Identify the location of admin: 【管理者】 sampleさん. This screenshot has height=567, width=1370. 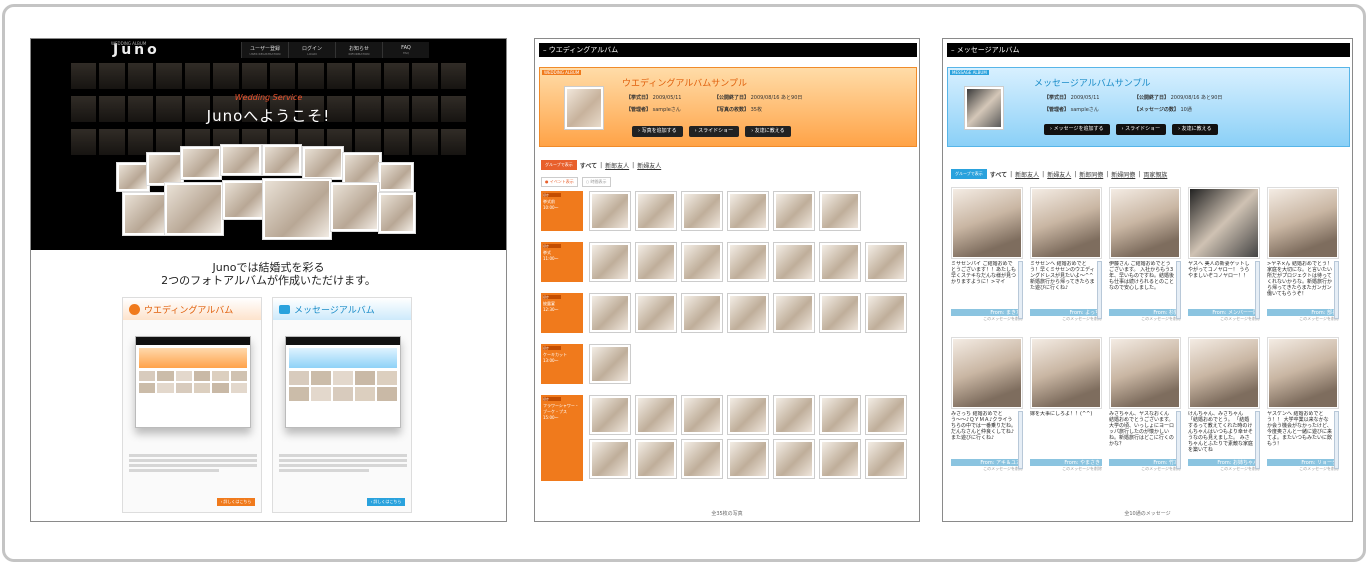
(1071, 109).